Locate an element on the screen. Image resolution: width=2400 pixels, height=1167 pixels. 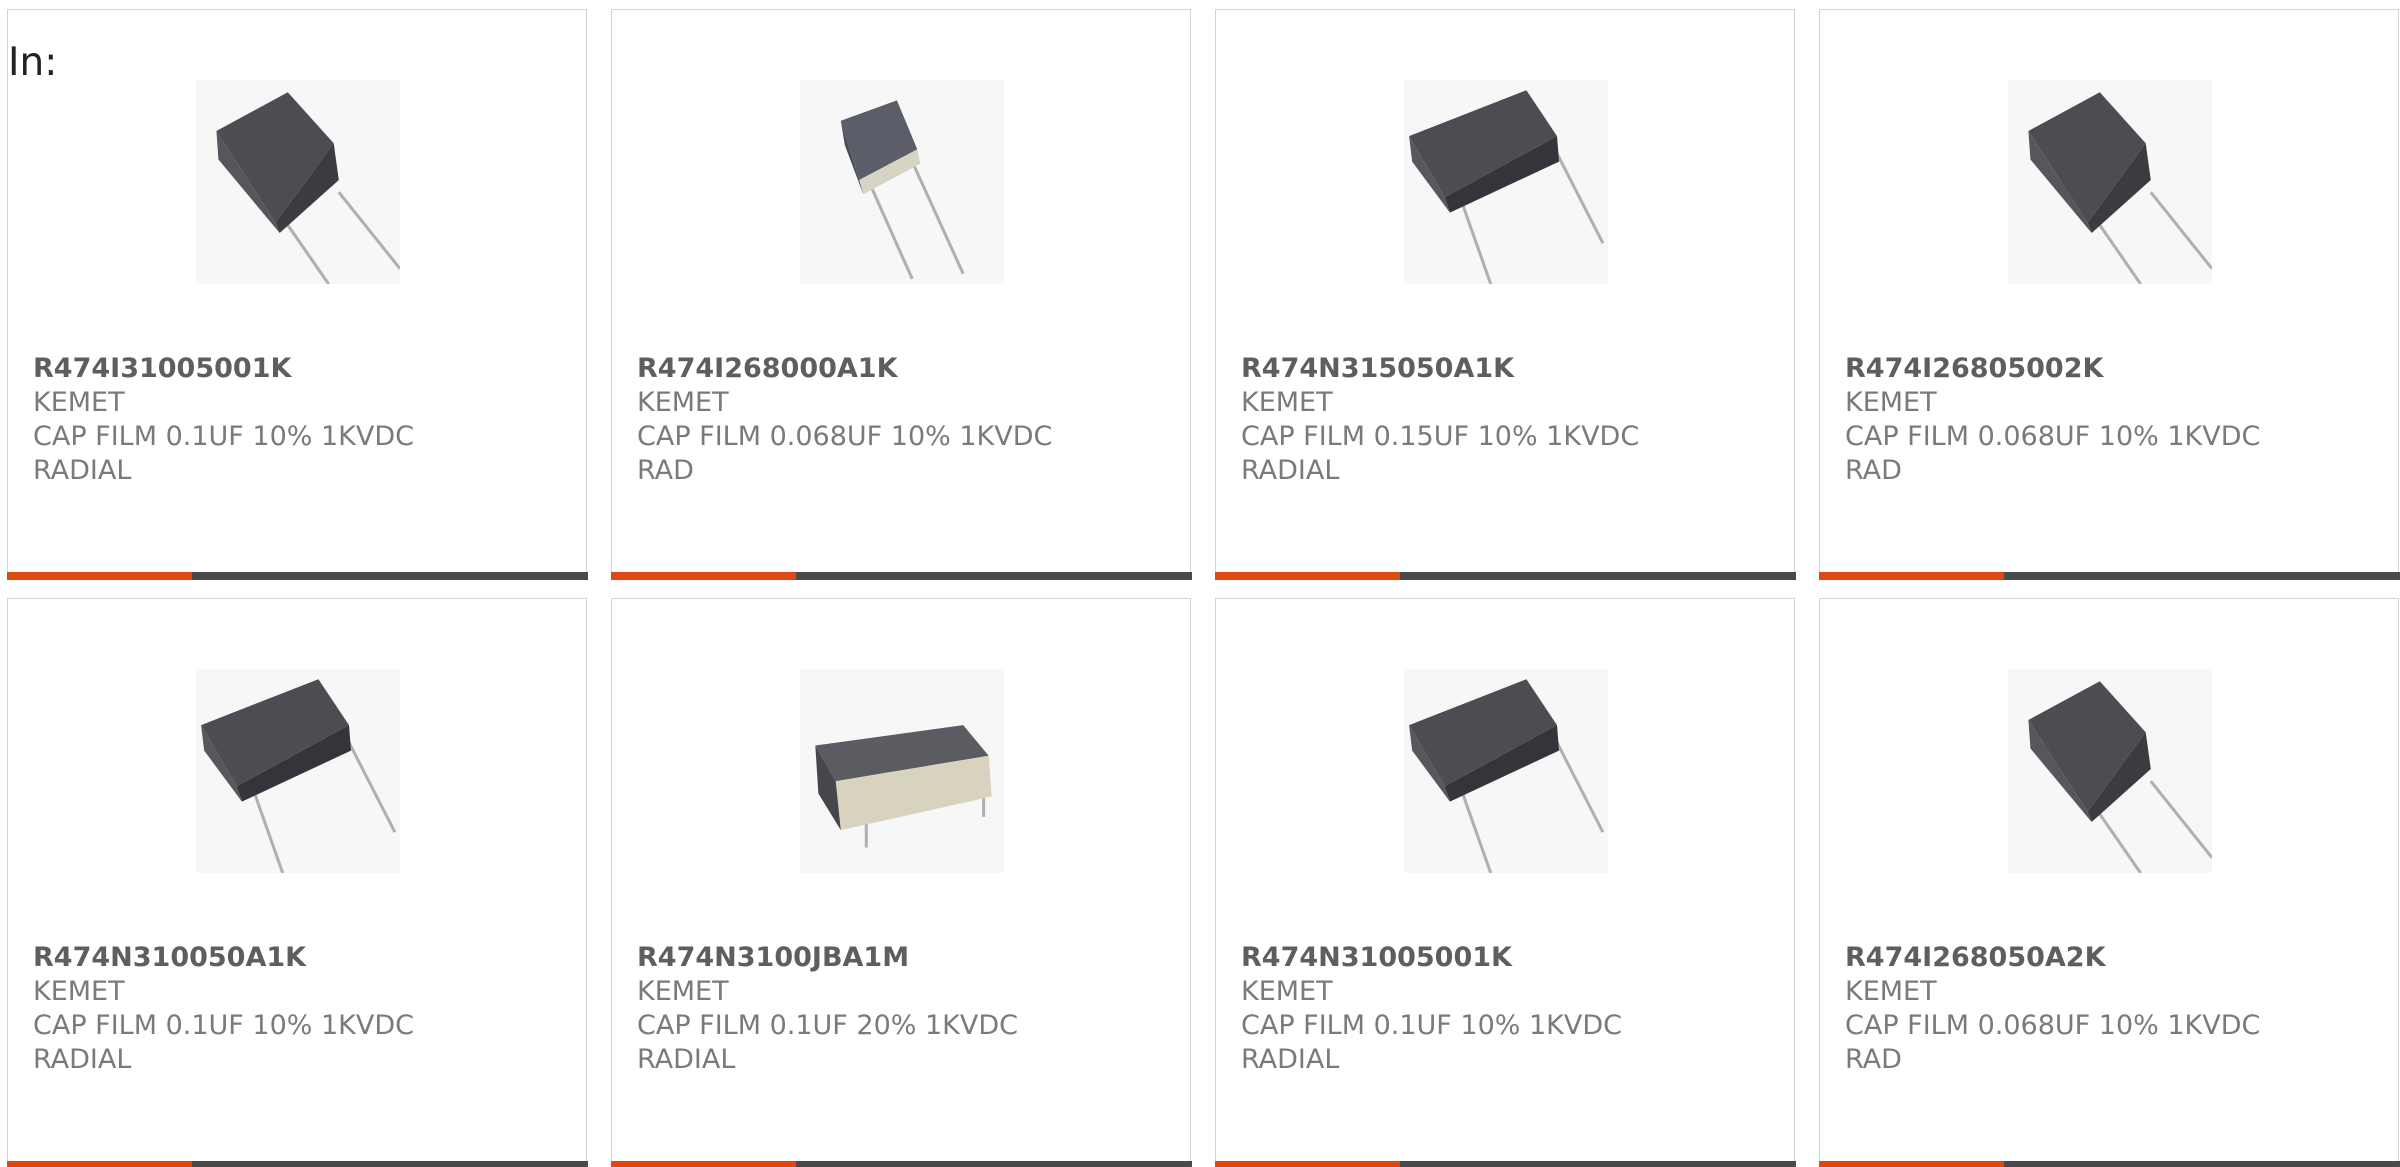
part-number: R474I268000A1K is located at coordinates (903, 369).